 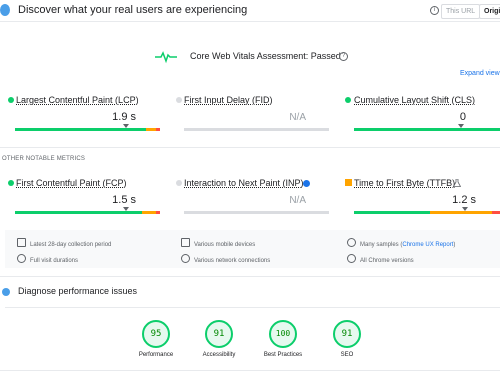 I want to click on performance-score-gauge: 95, so click(x=156, y=334).